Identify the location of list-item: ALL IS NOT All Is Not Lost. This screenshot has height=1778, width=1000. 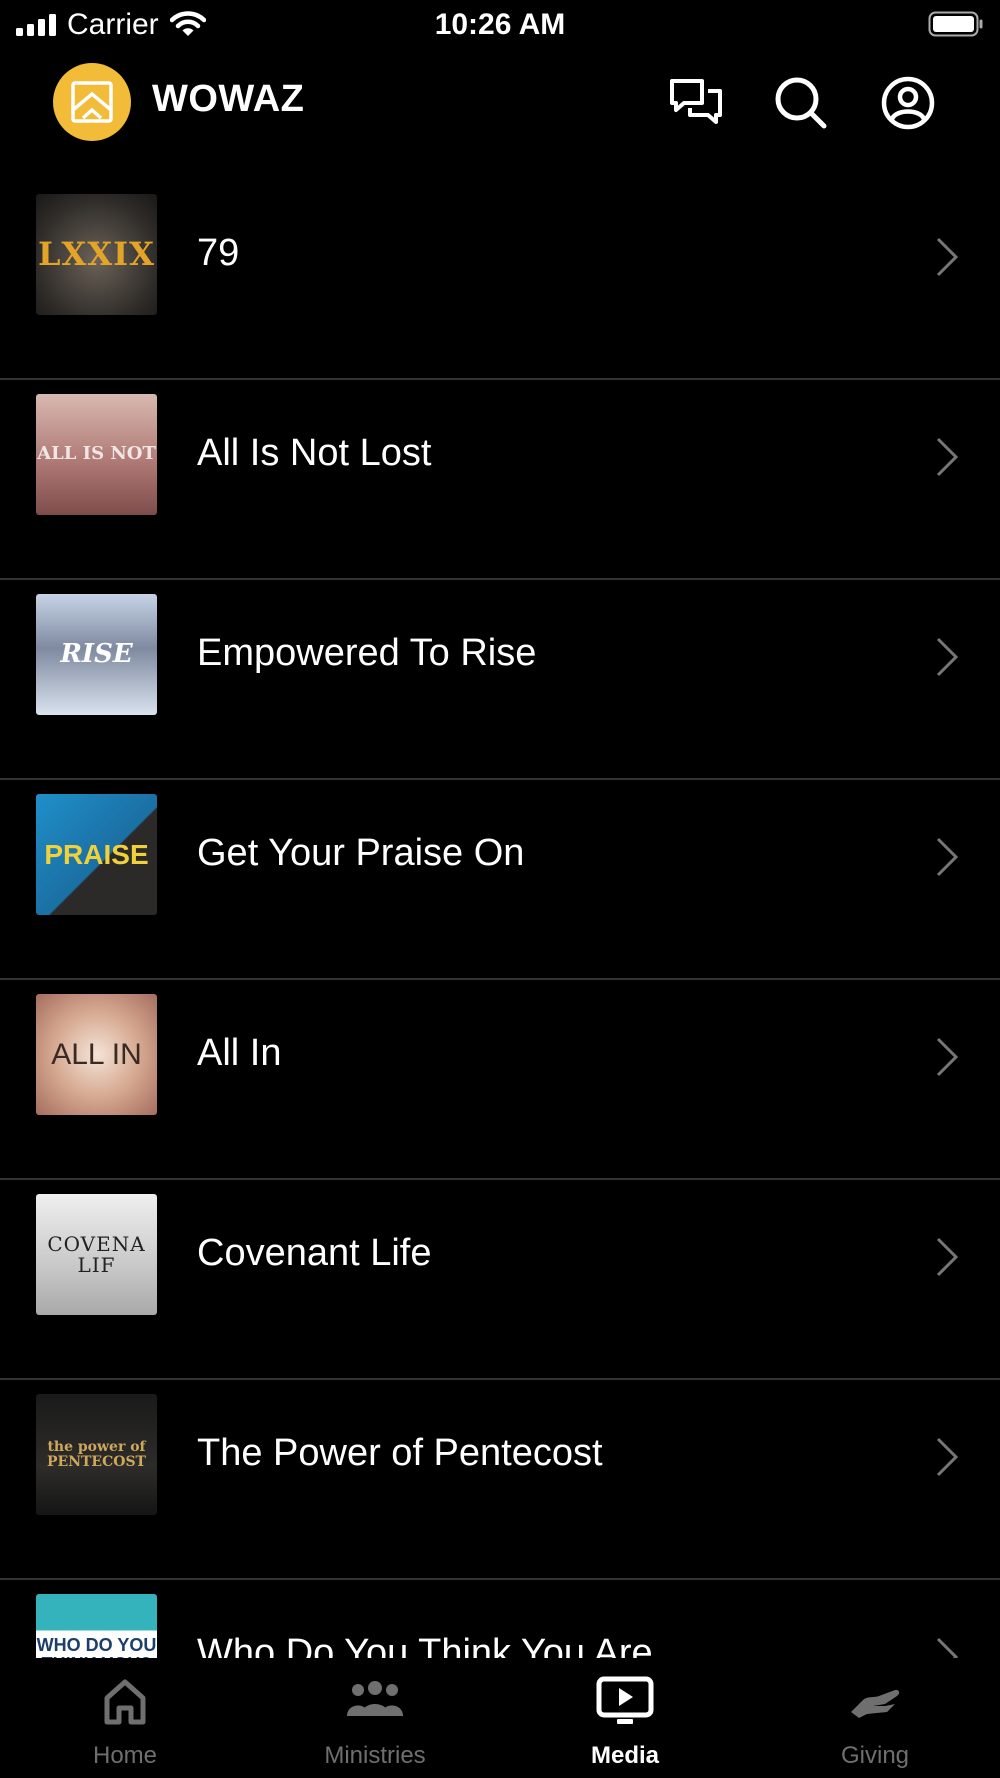
(500, 480).